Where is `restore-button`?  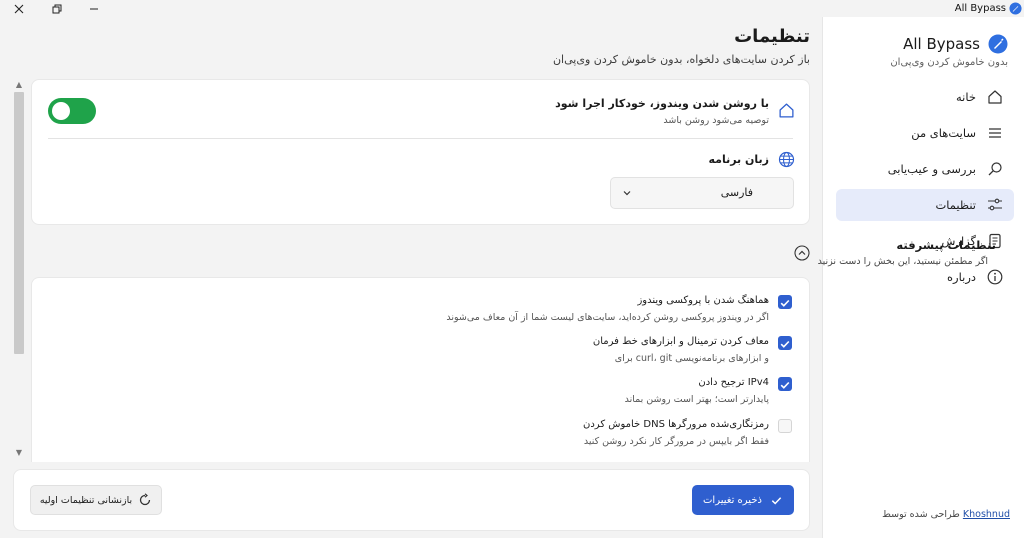
restore-button is located at coordinates (57, 9).